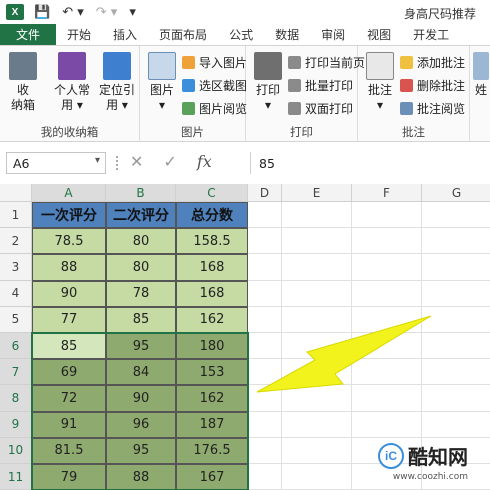 The width and height of the screenshot is (490, 490). I want to click on personal-favorites-button: 个人常 用 ▾, so click(72, 82).